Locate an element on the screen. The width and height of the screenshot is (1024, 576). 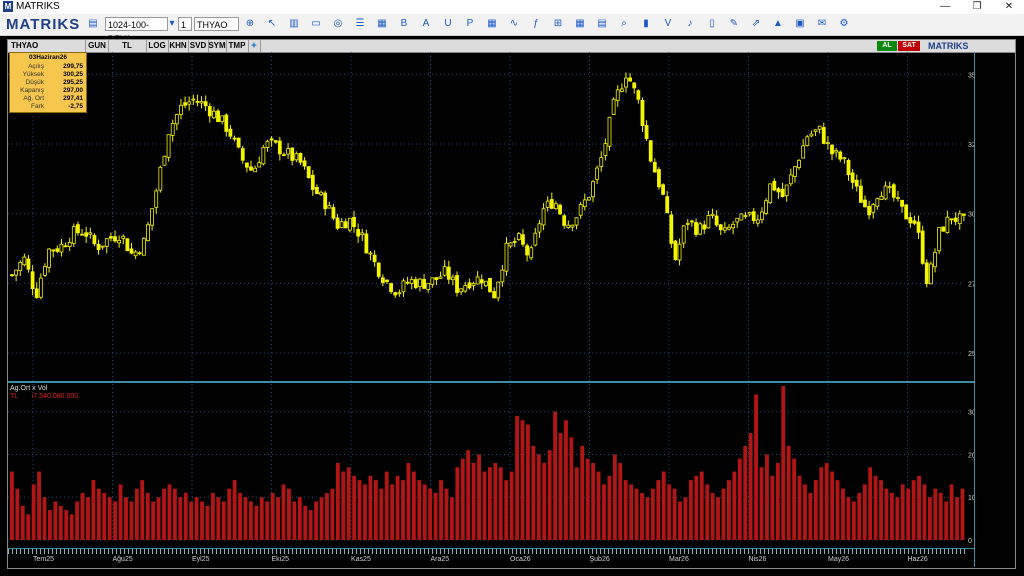
btn-khn: KHN is located at coordinates (178, 46).